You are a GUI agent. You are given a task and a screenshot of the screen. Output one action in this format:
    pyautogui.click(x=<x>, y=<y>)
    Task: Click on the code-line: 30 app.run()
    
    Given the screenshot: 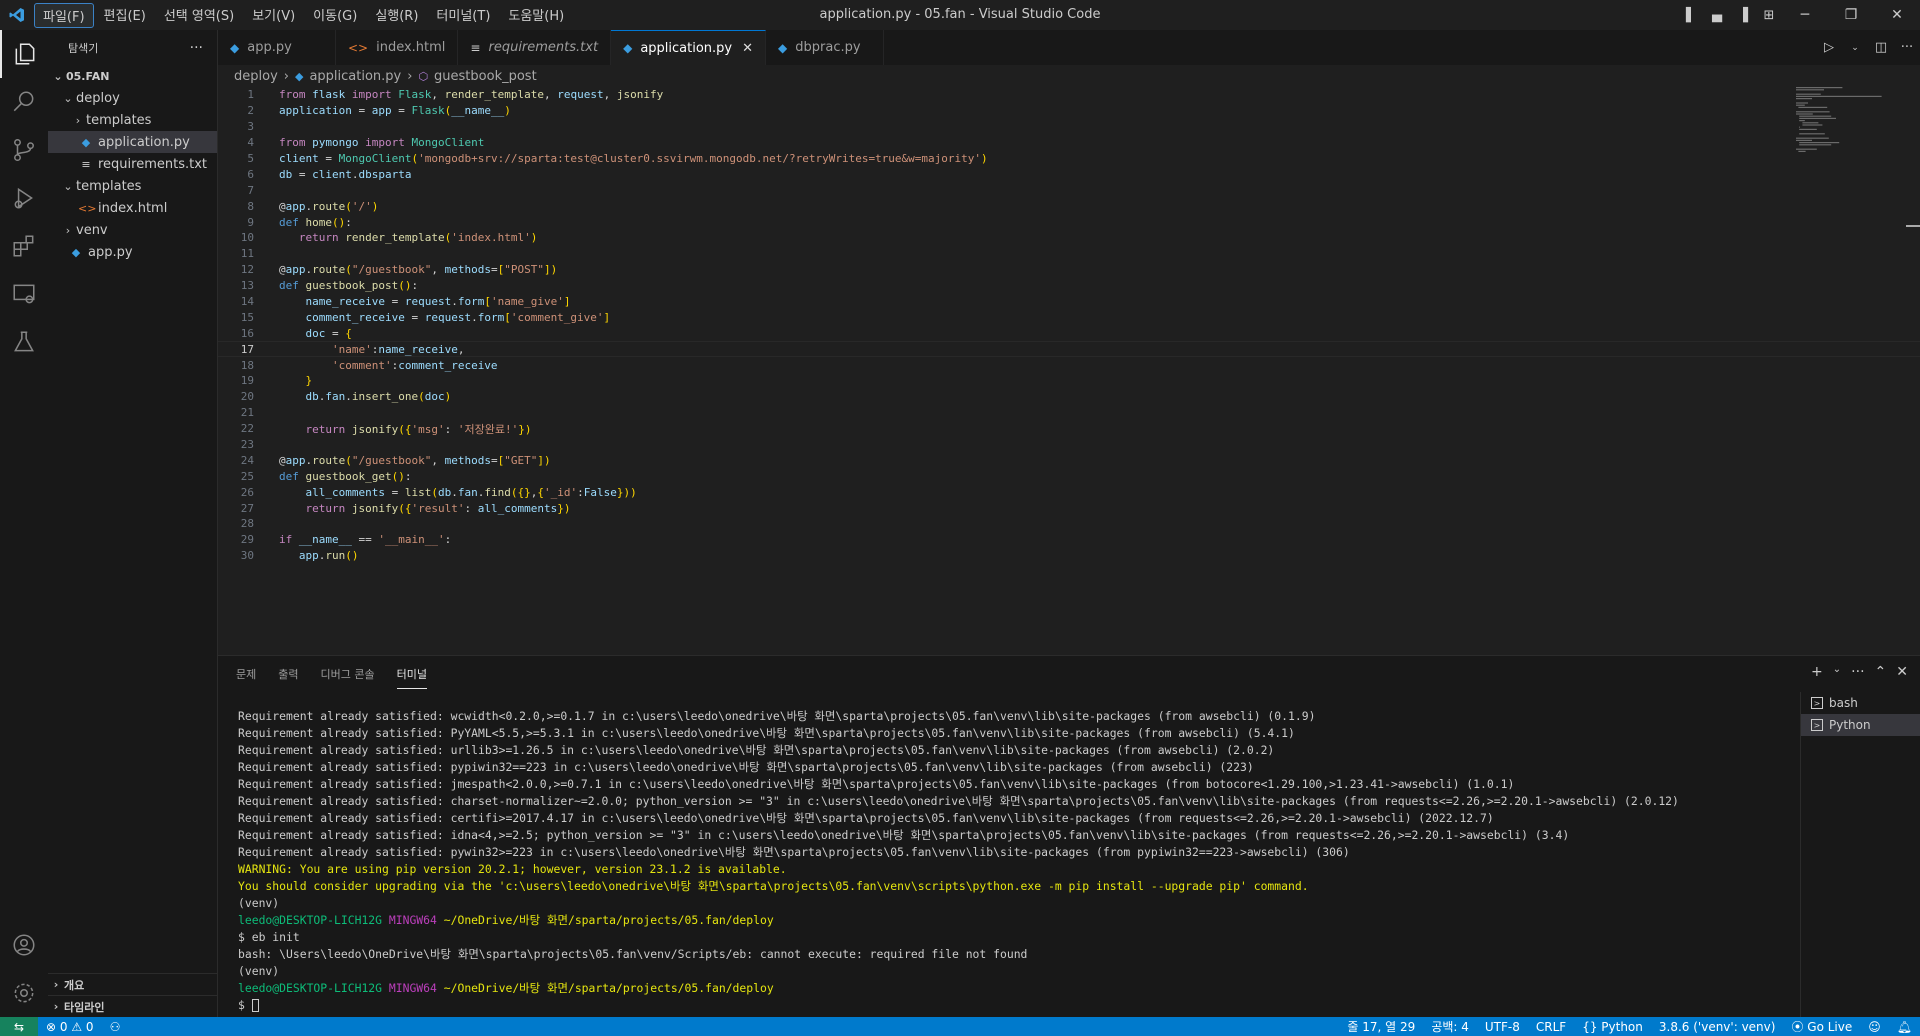 What is the action you would take?
    pyautogui.click(x=1069, y=556)
    